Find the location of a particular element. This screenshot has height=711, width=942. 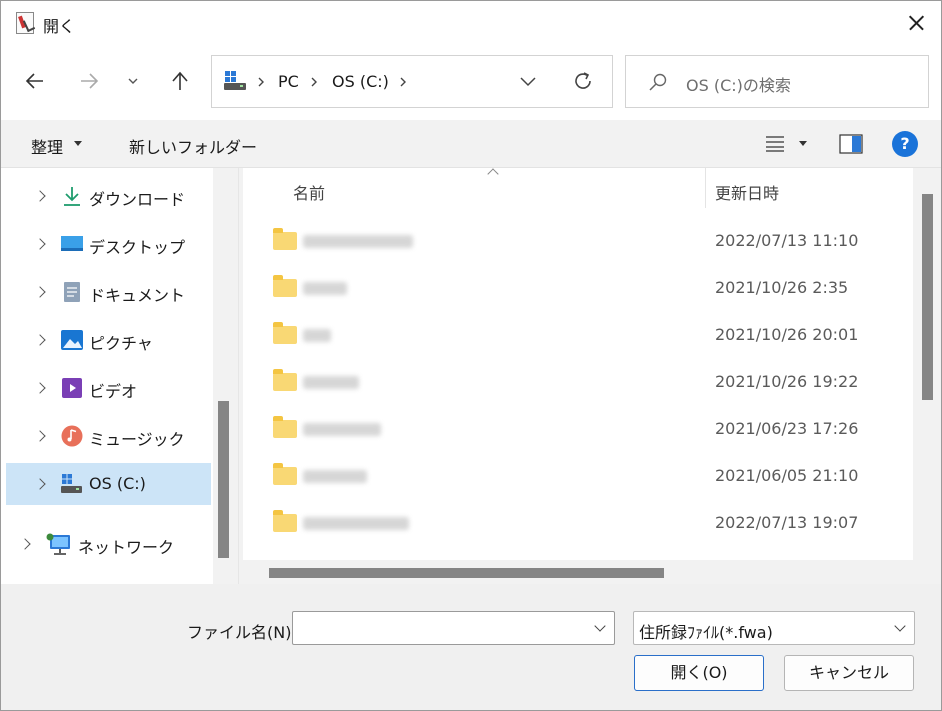

new-folder-button: 新しいフォルダー is located at coordinates (193, 146).